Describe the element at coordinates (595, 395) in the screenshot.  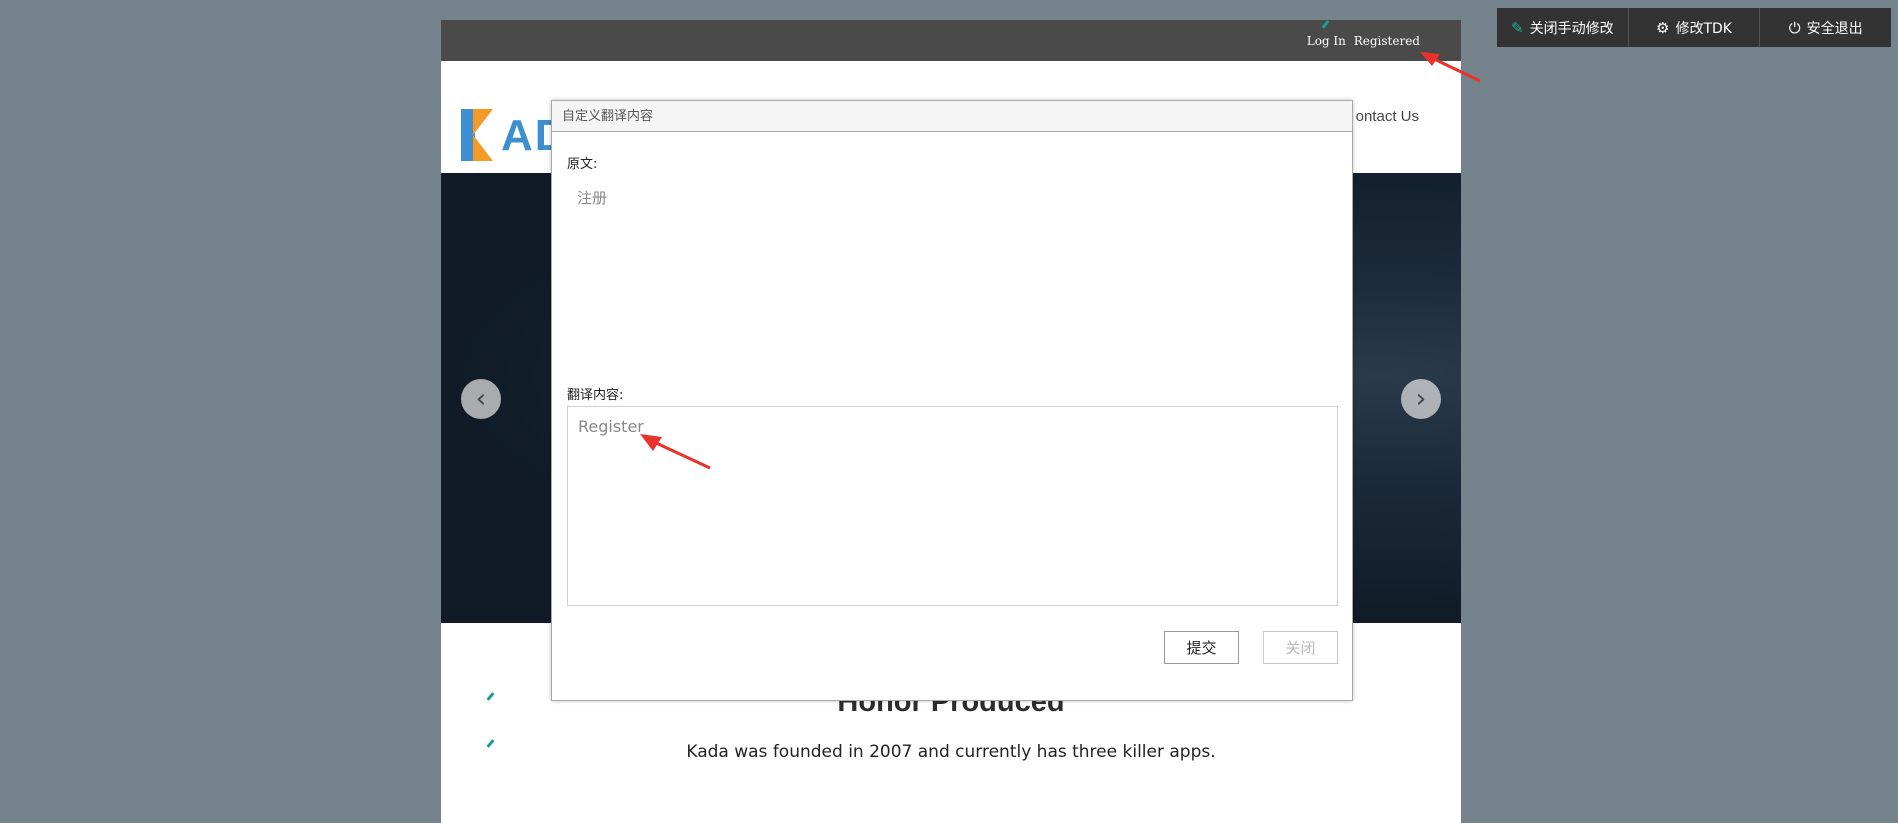
I see `translation-label: 翻译内容:` at that location.